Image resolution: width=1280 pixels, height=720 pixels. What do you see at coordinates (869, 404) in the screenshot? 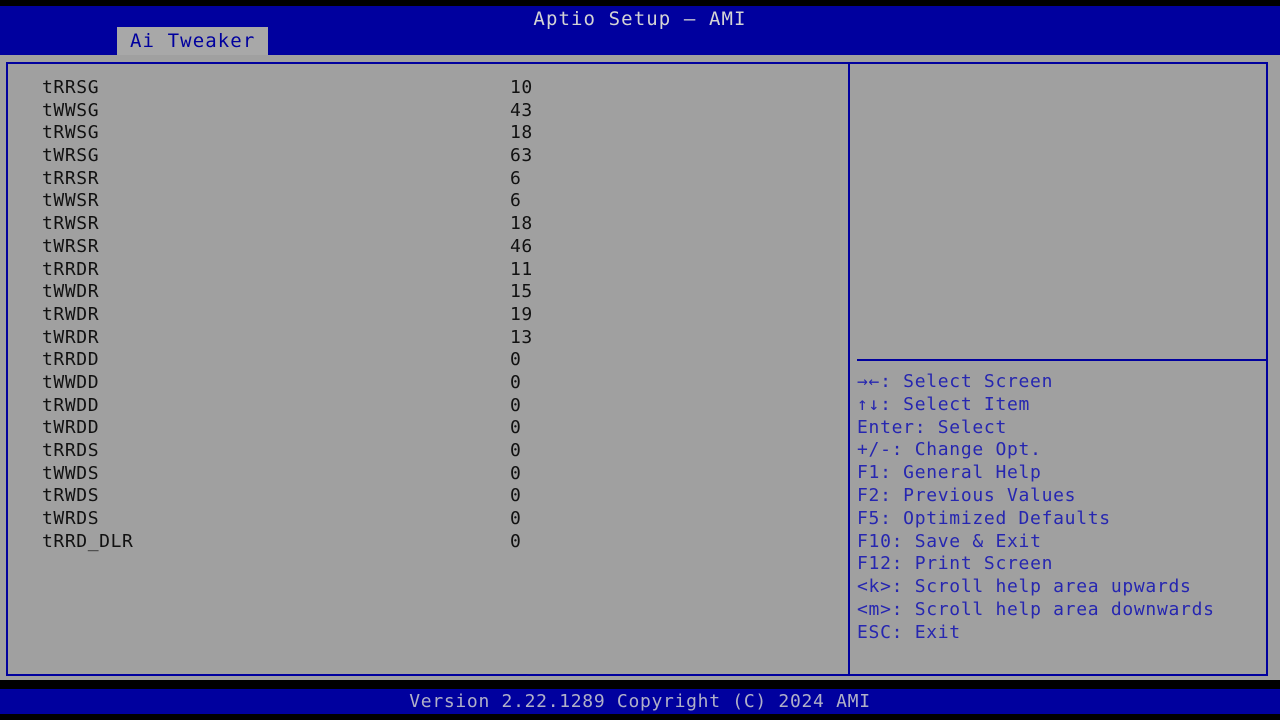
I see `legend-key: ↑↓` at bounding box center [869, 404].